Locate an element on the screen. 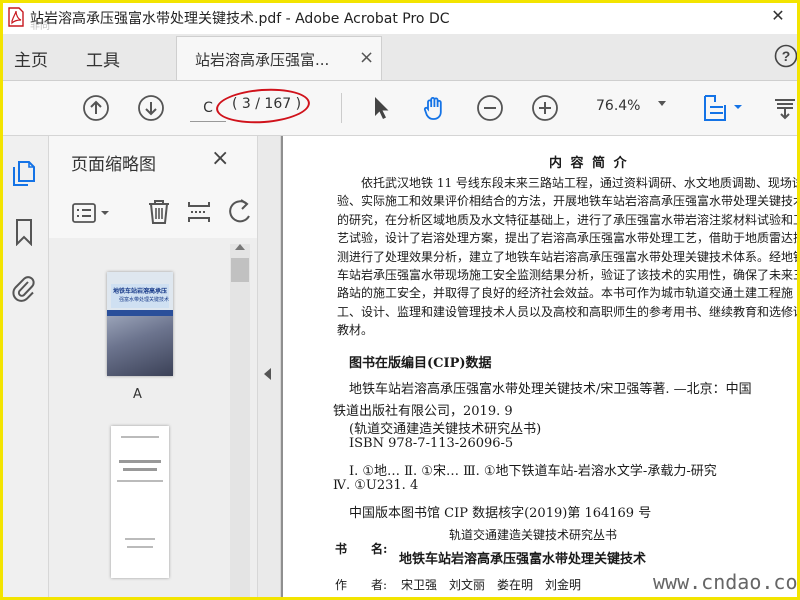  red-highlight-ellipse is located at coordinates (263, 106).